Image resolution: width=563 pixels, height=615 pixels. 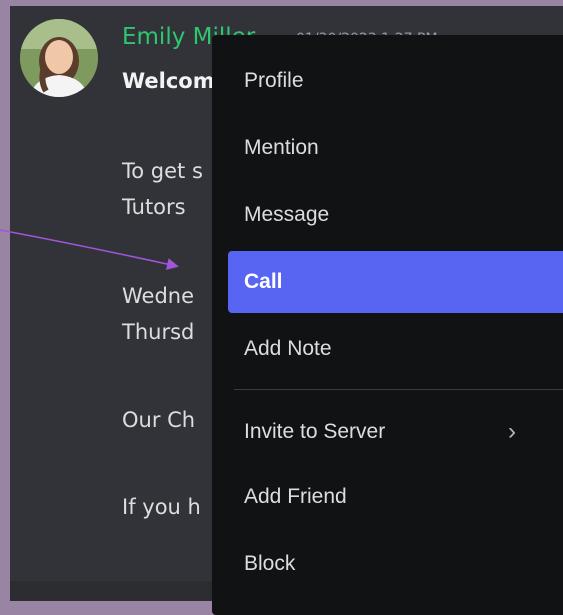 I want to click on message-line: Tutors, so click(x=154, y=207).